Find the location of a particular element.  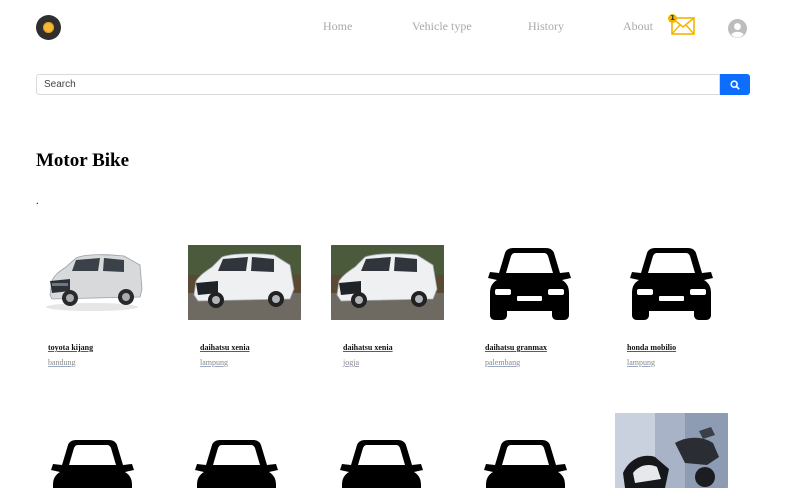

car-photo-silver-suv is located at coordinates (92, 282).